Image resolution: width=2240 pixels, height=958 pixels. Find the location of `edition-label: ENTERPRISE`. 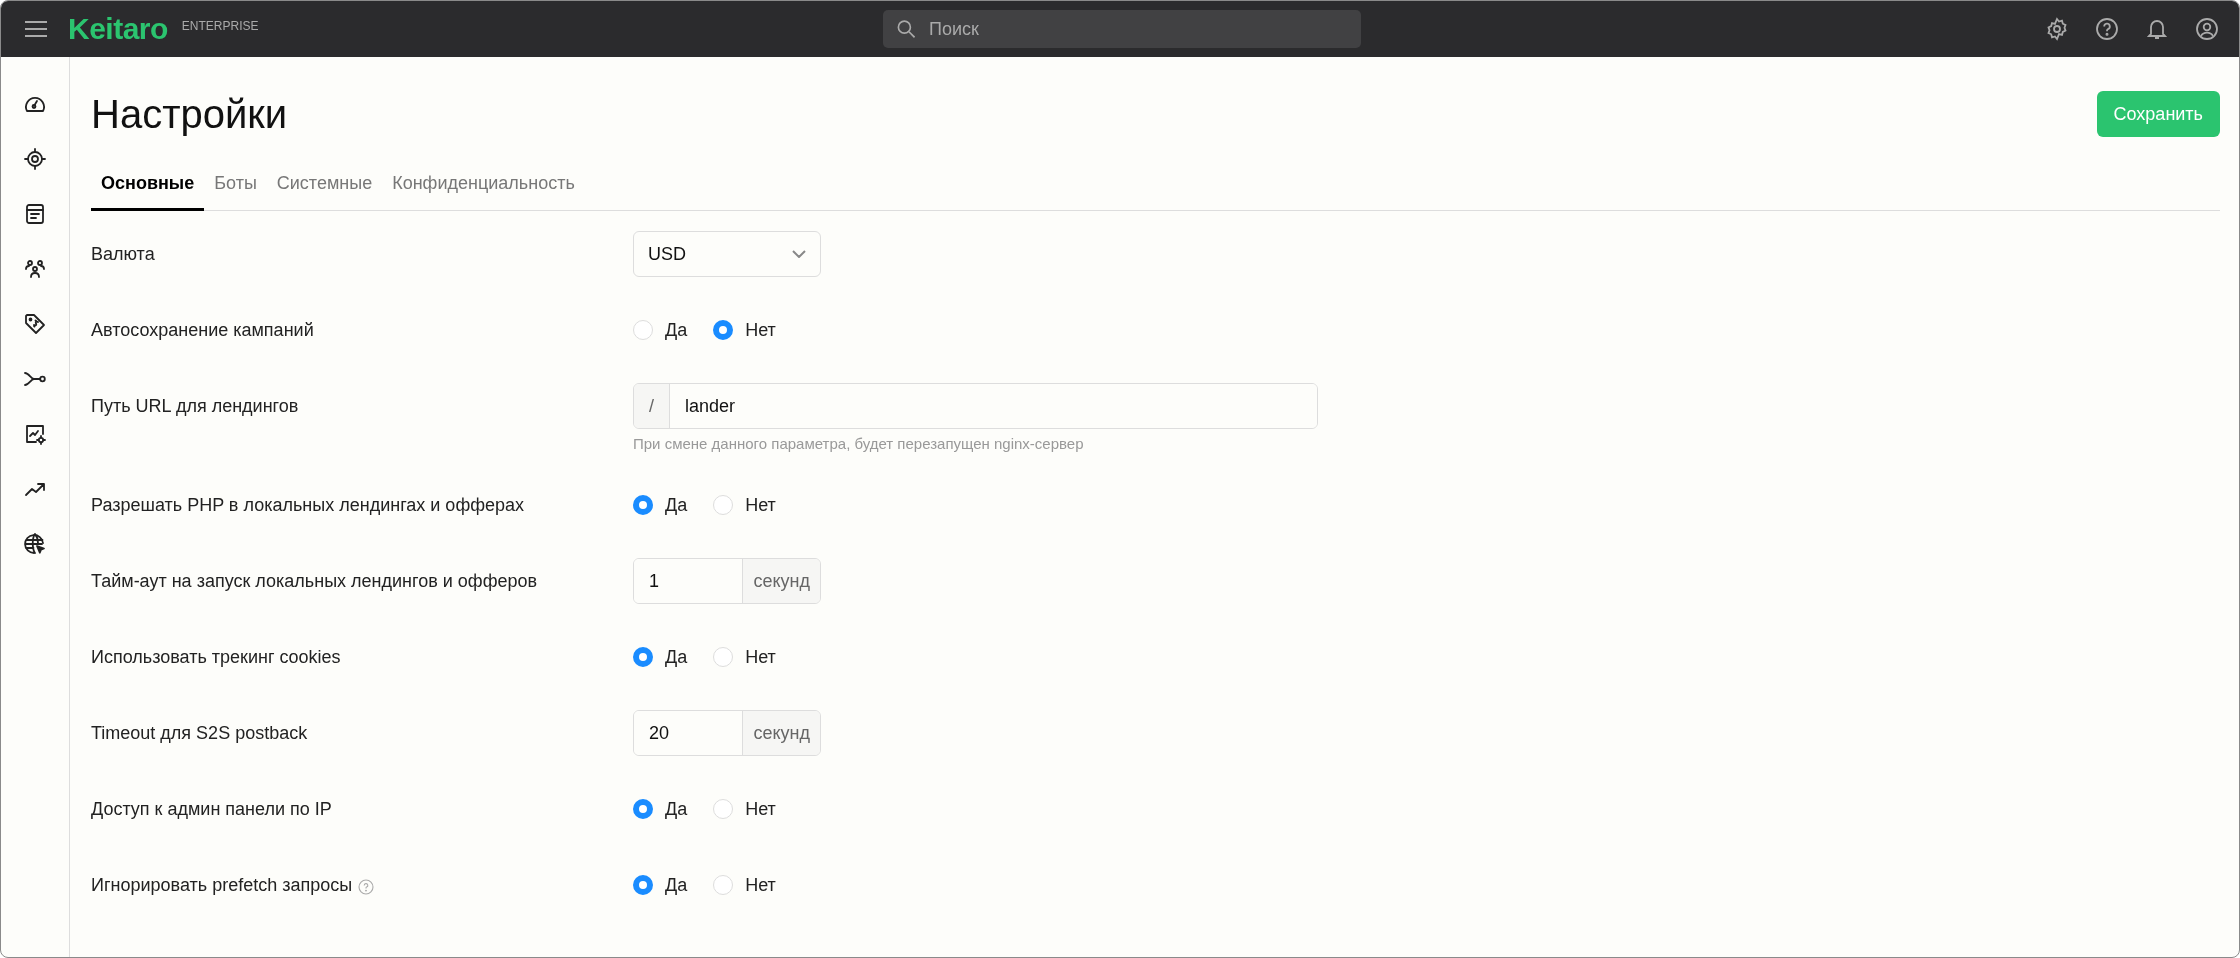

edition-label: ENTERPRISE is located at coordinates (220, 26).